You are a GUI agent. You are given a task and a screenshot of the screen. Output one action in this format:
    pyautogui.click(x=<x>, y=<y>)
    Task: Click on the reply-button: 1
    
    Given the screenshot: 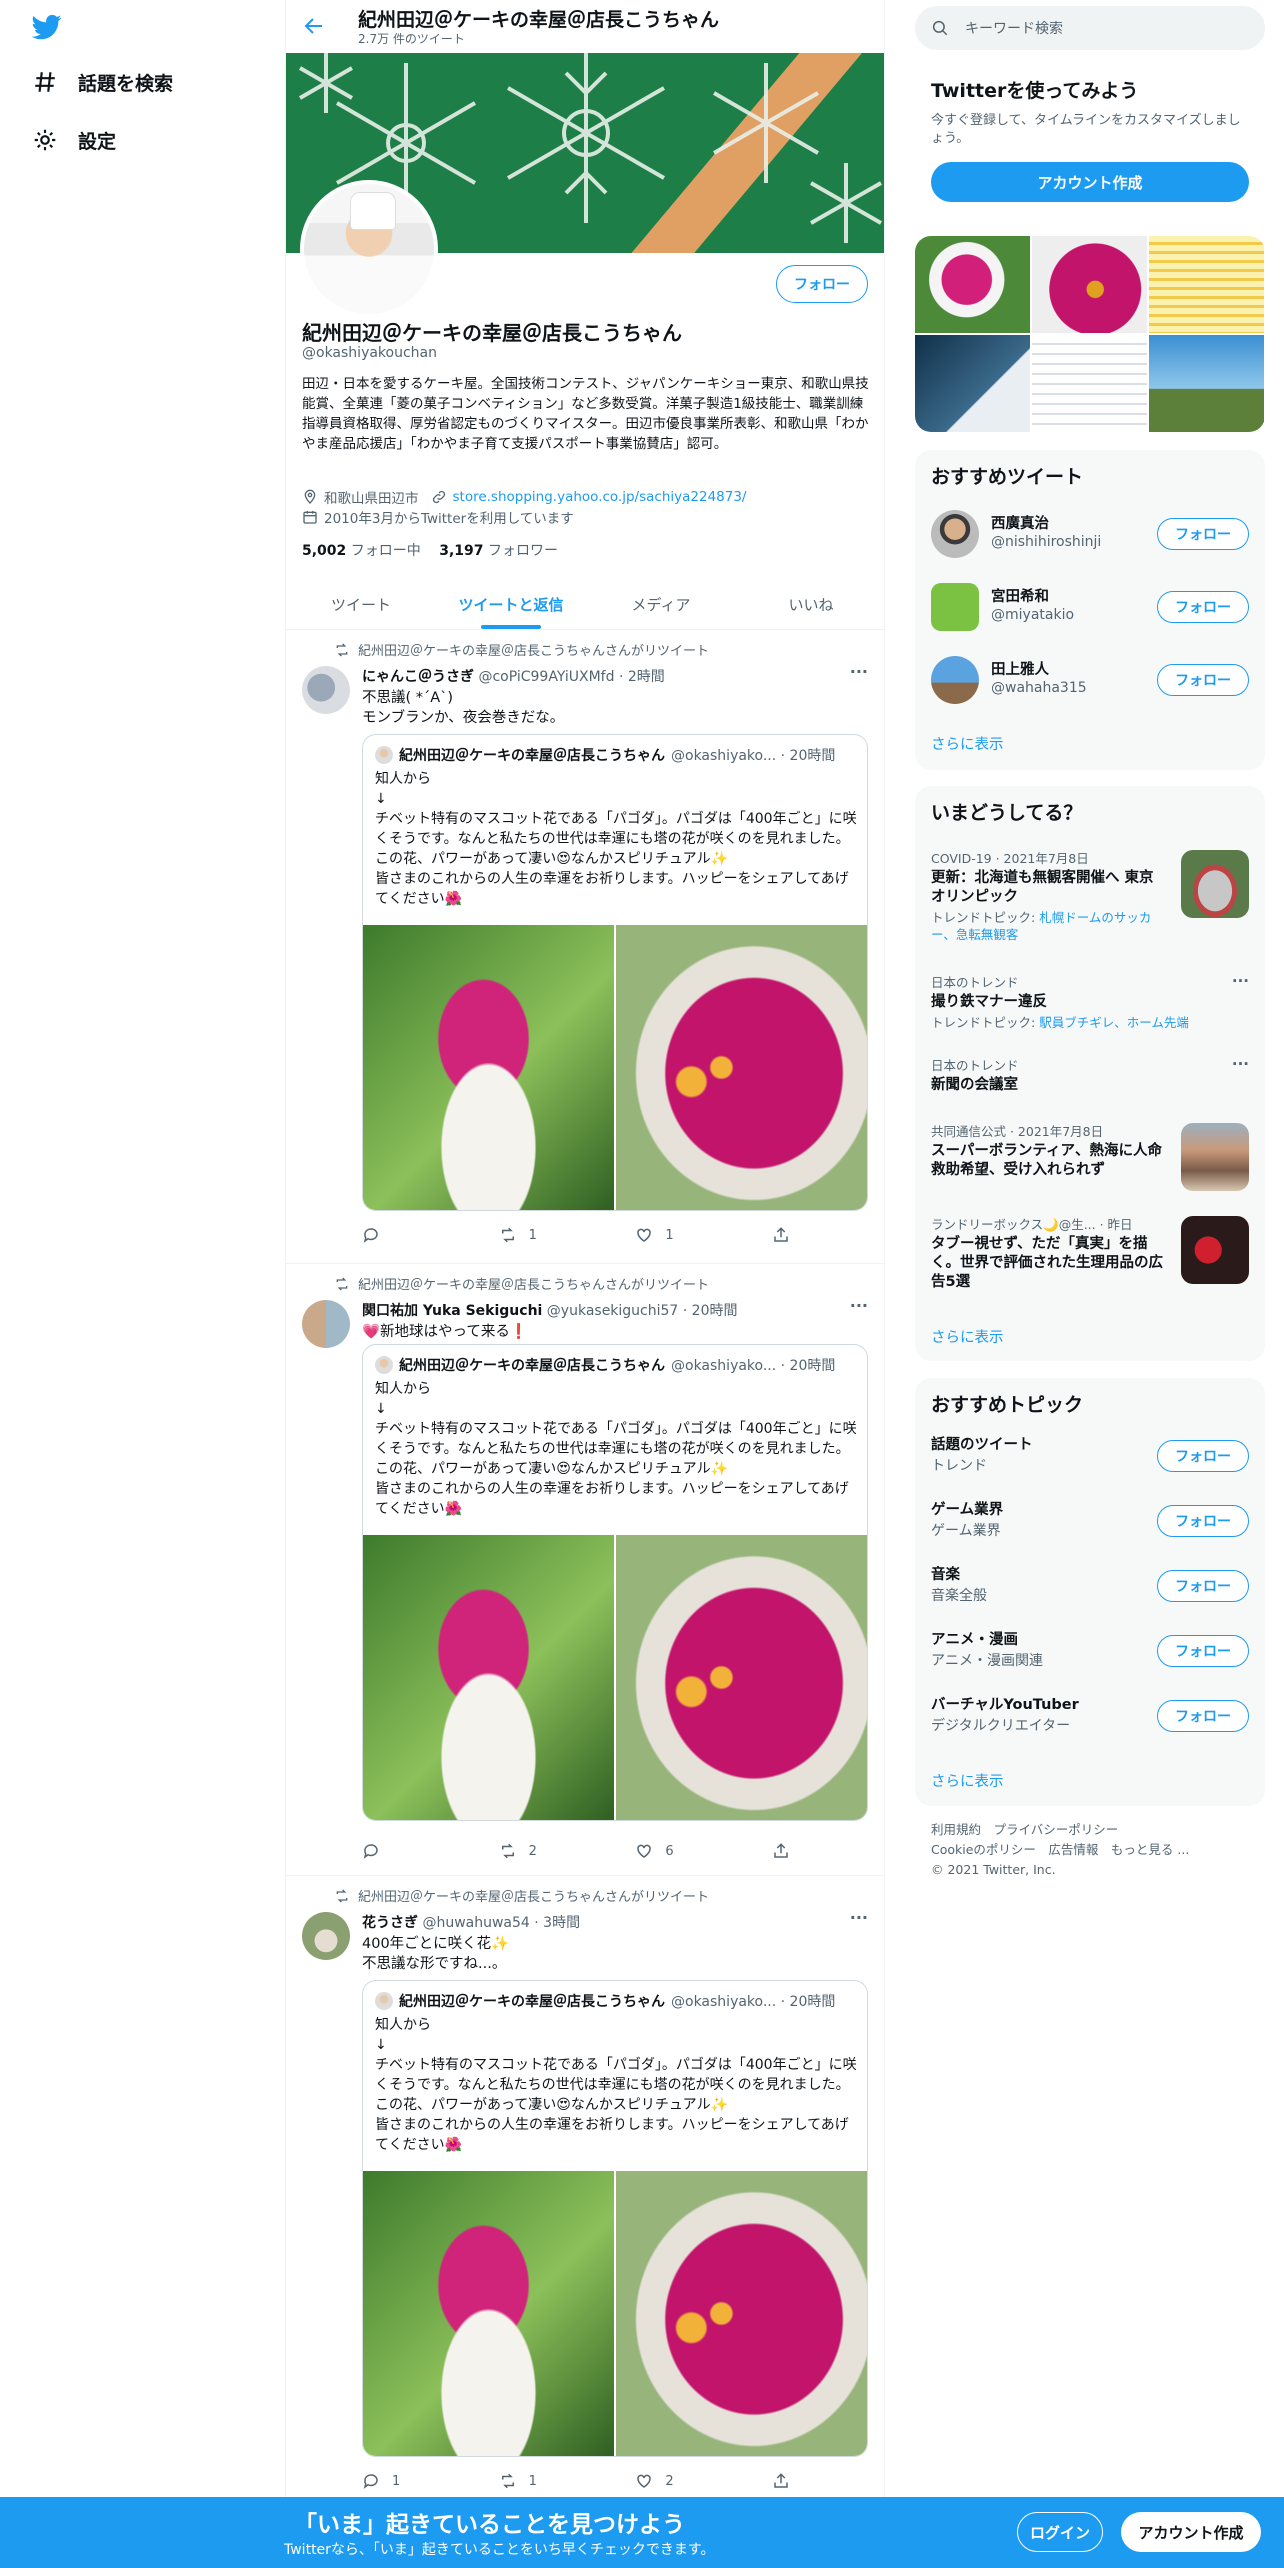 What is the action you would take?
    pyautogui.click(x=417, y=2481)
    